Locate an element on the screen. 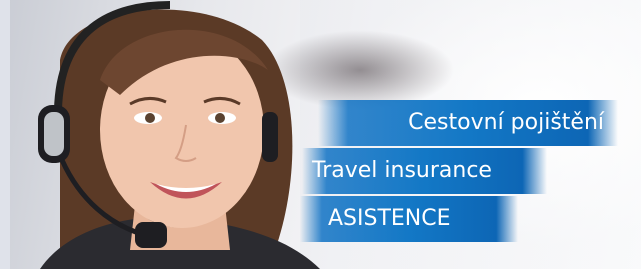  banner-line-czech: Cestovní pojištění is located at coordinates (468, 123).